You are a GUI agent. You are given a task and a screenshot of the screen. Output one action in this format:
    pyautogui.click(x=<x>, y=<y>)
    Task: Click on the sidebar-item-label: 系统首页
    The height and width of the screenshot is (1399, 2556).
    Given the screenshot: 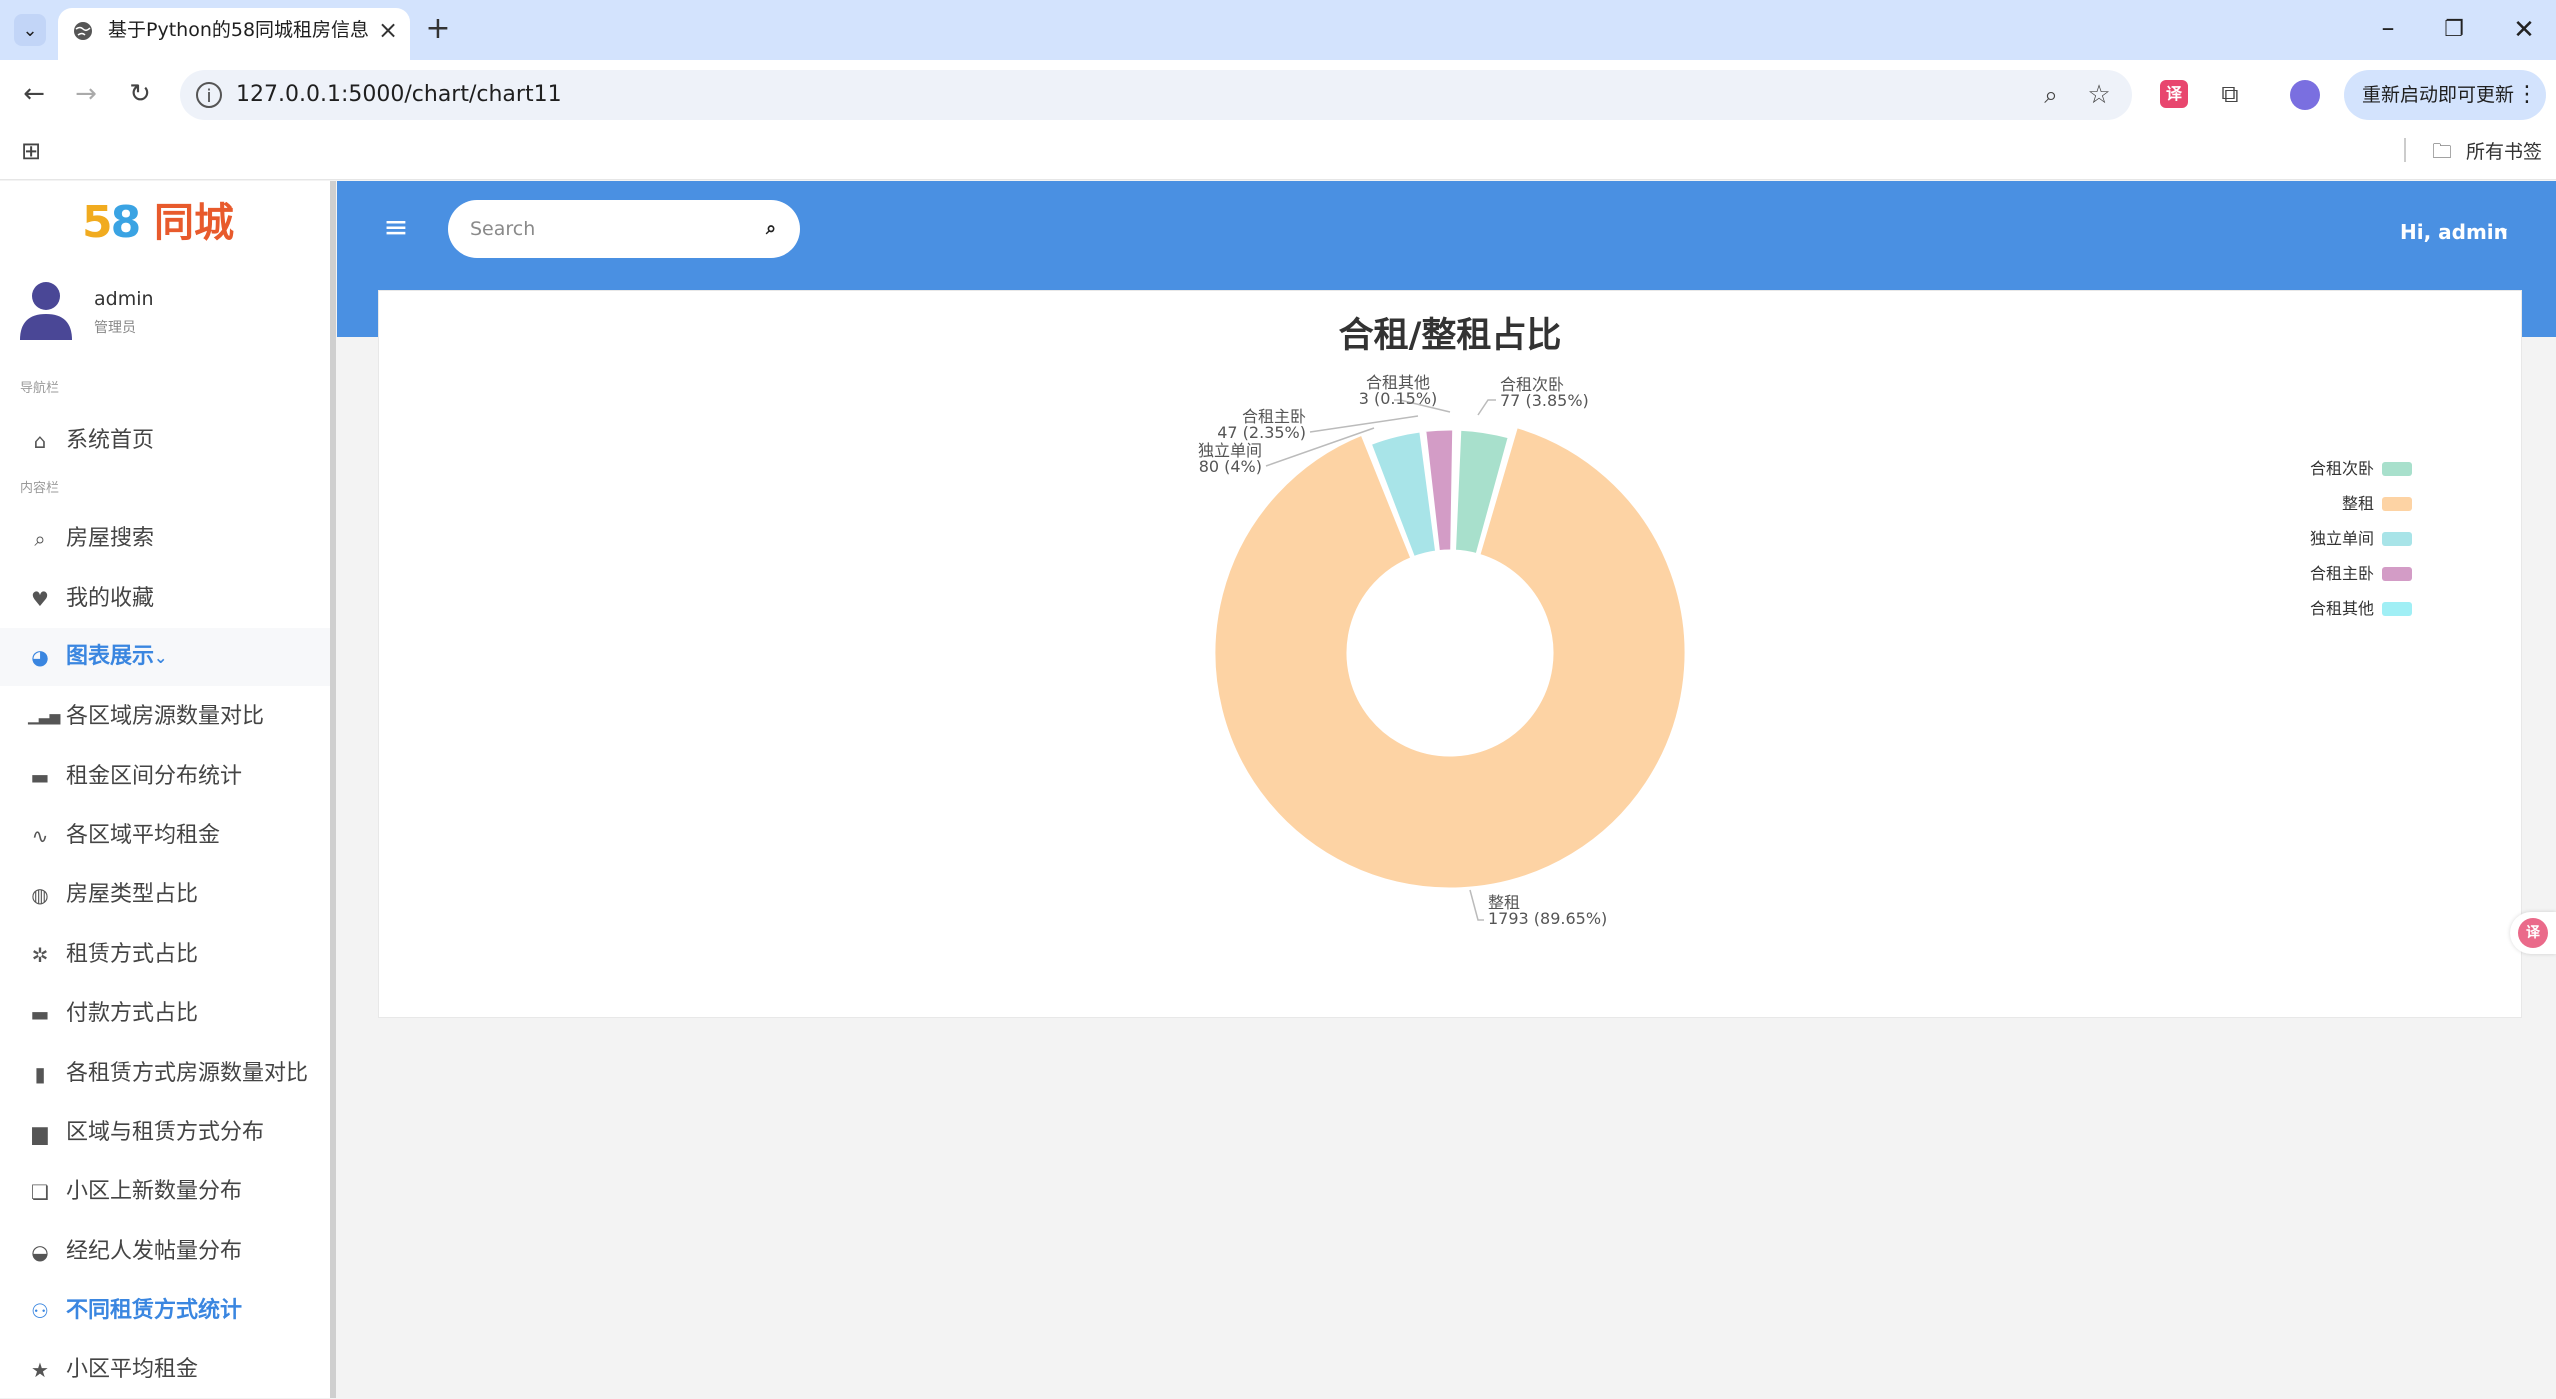 What is the action you would take?
    pyautogui.click(x=110, y=440)
    